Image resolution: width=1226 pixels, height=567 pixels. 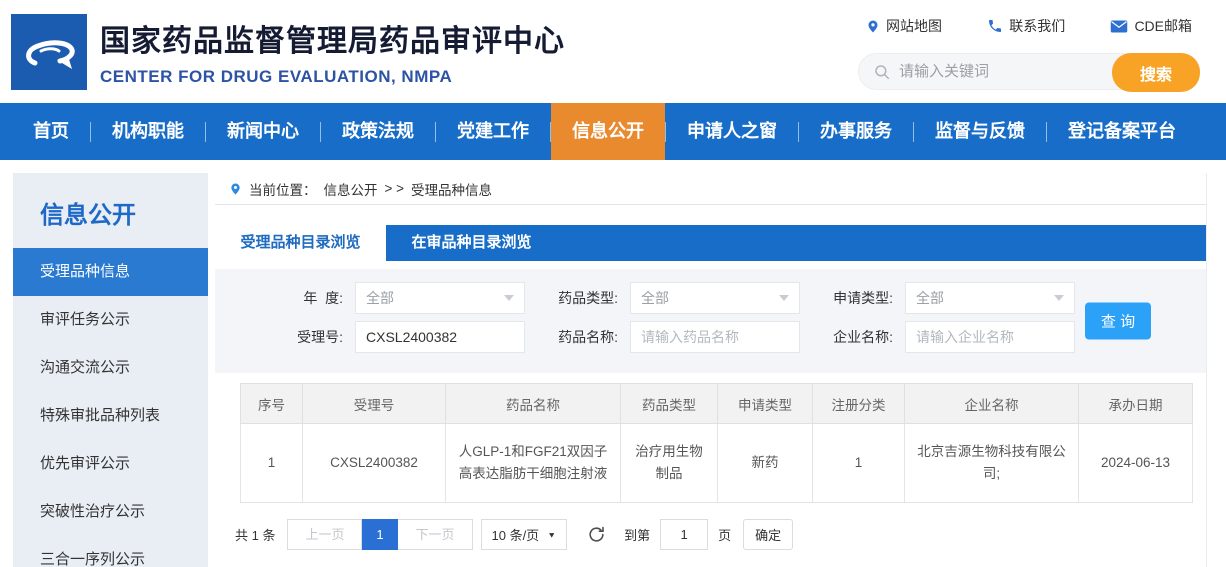 What do you see at coordinates (374, 463) in the screenshot?
I see `cell-accept-no: CXSL2400382` at bounding box center [374, 463].